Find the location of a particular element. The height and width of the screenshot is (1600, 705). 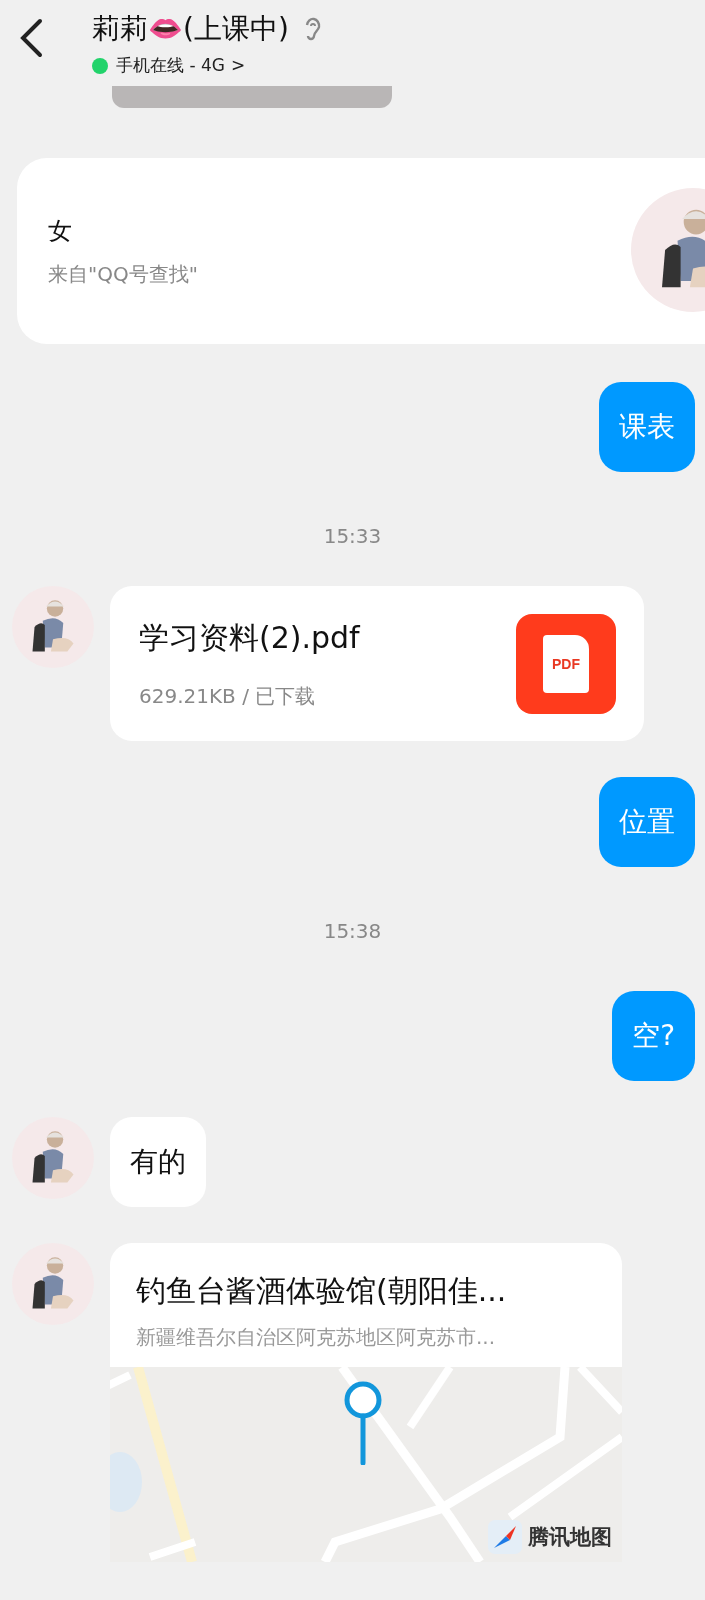

message-bubble: 有的 is located at coordinates (158, 1162).